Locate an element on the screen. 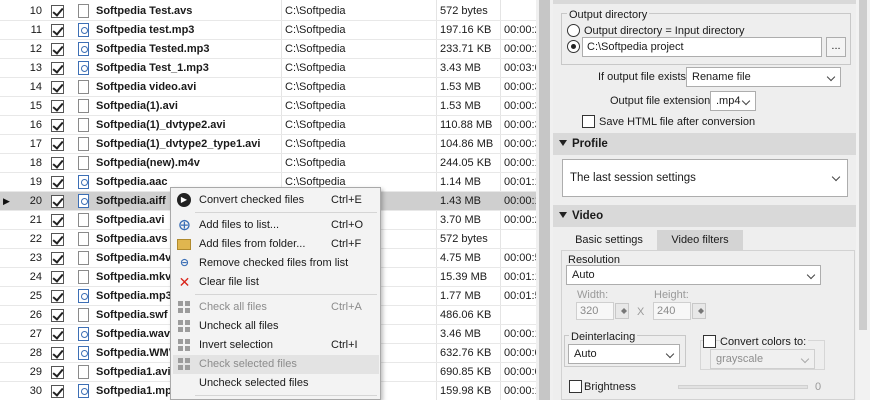  if-exists-select: Rename file is located at coordinates (763, 77).